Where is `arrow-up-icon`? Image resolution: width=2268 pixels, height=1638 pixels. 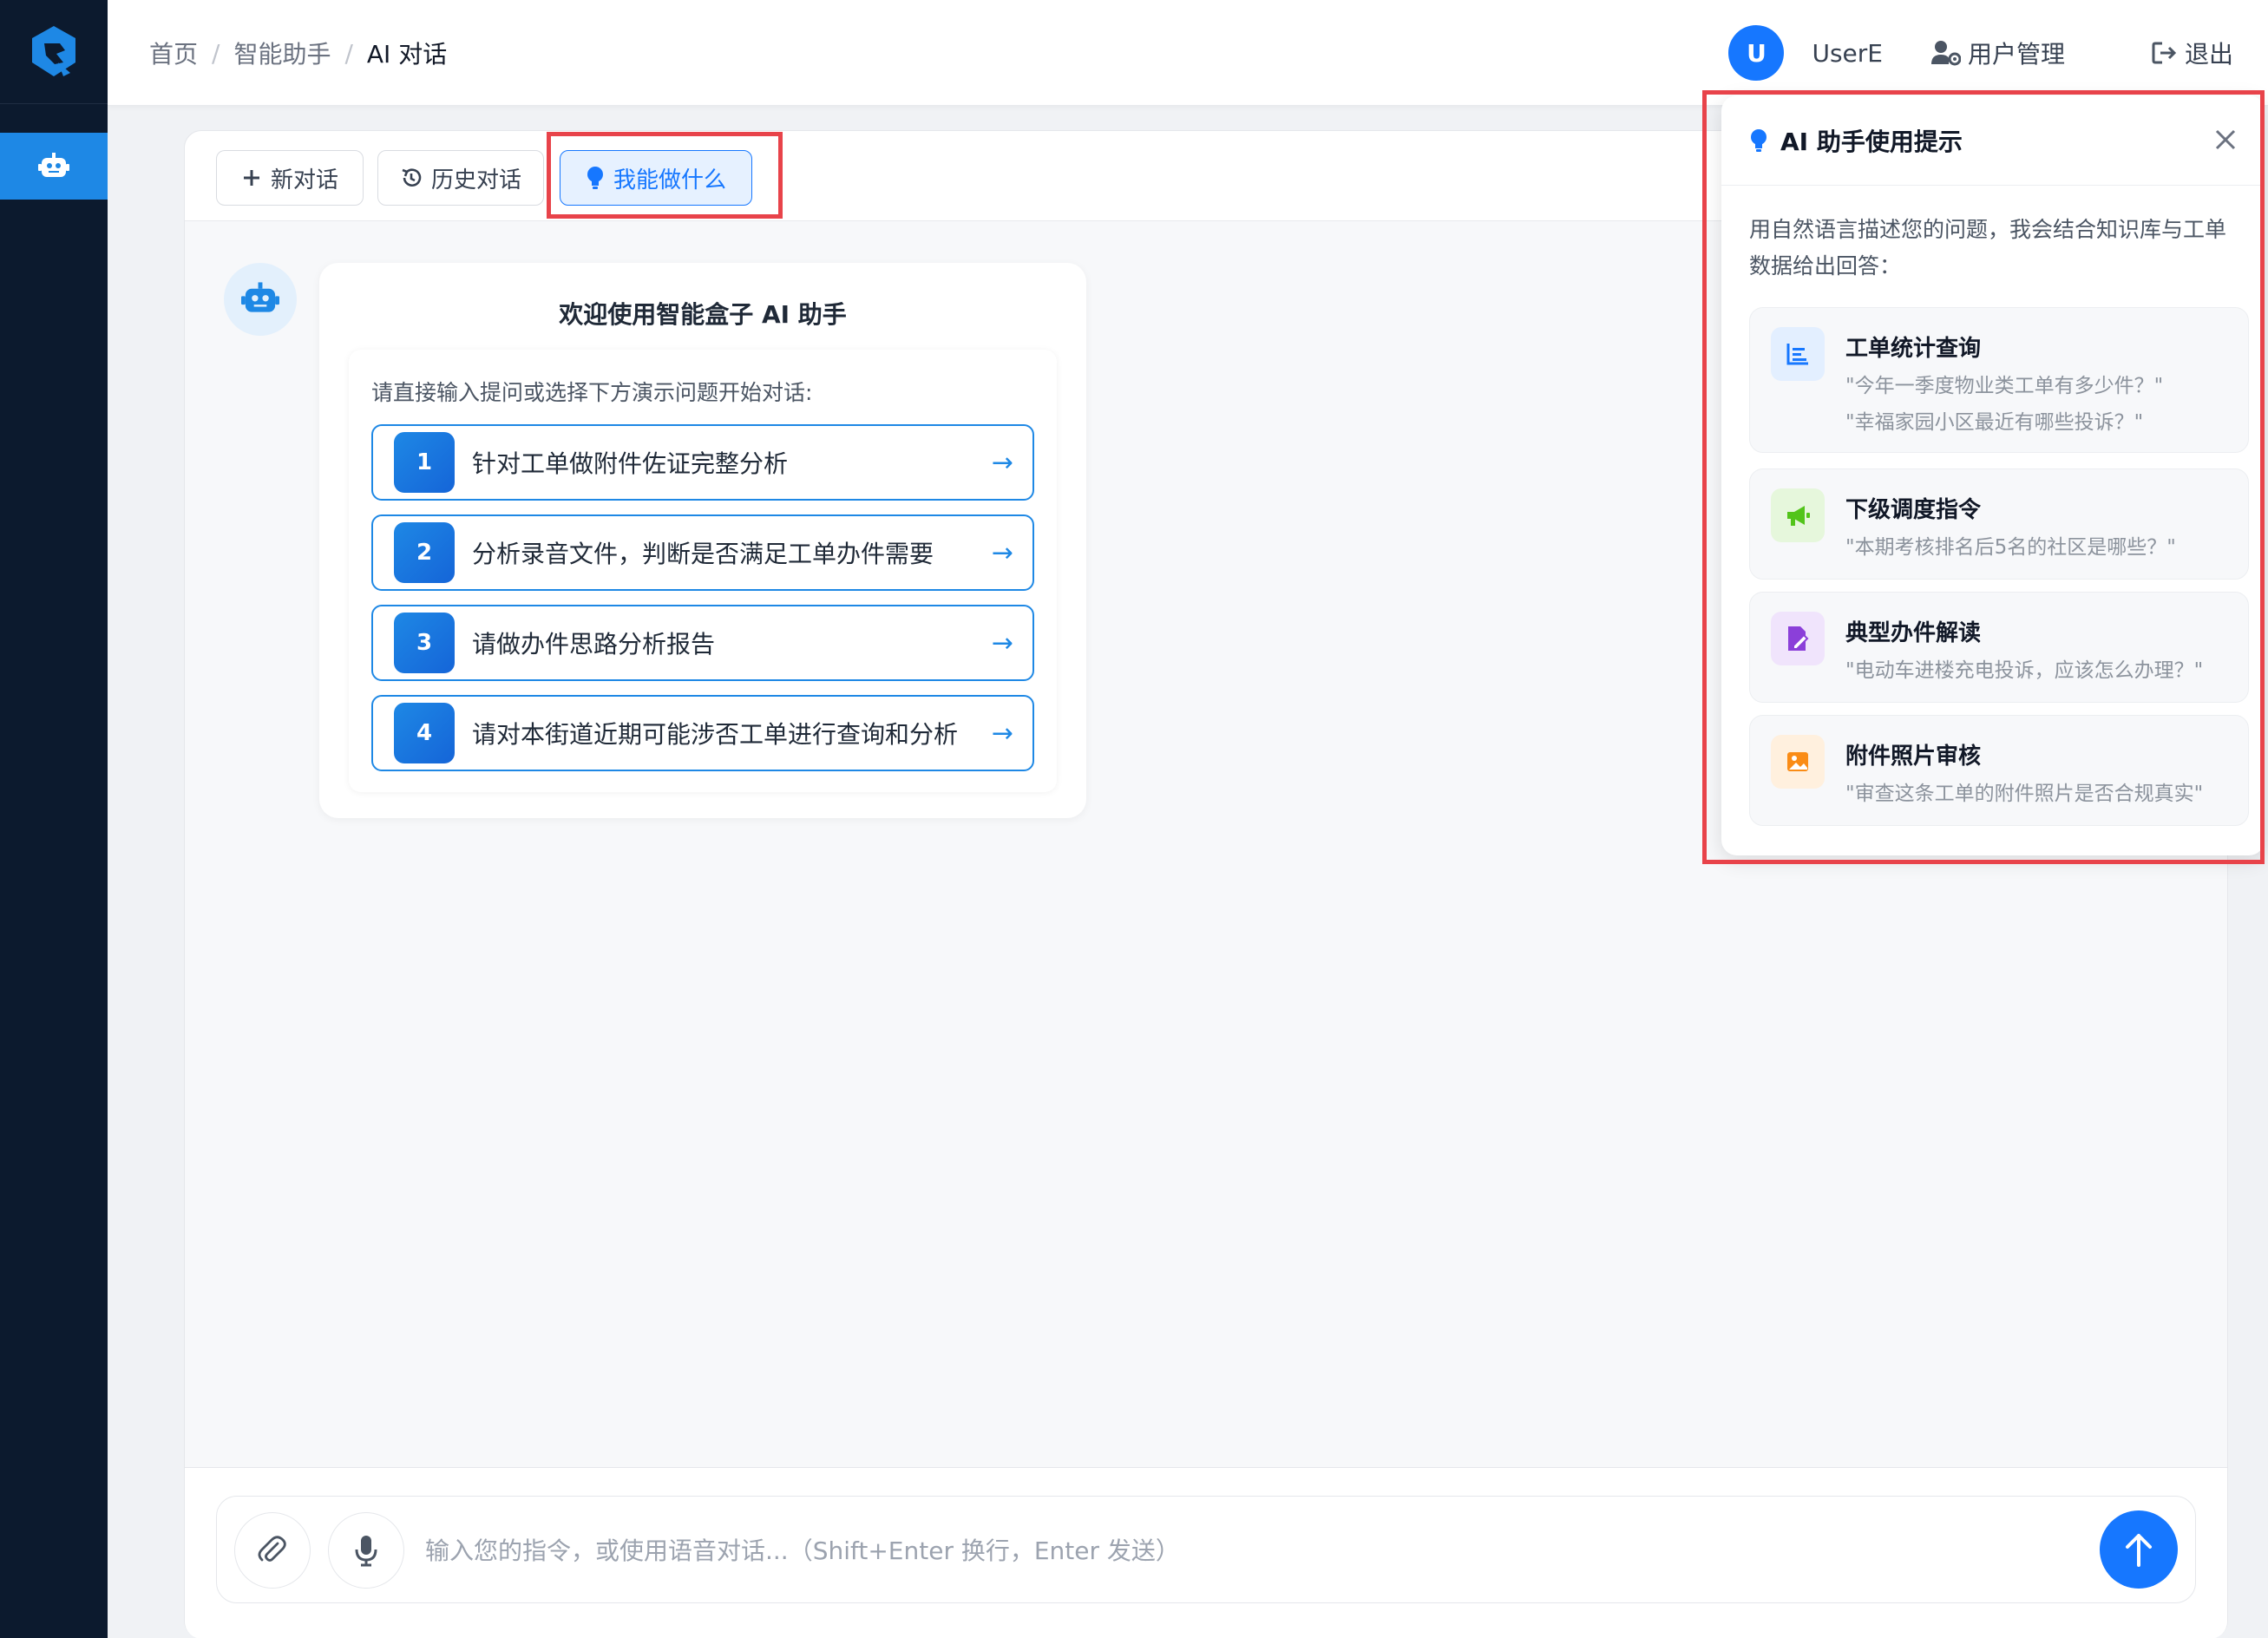
arrow-up-icon is located at coordinates (2139, 1550).